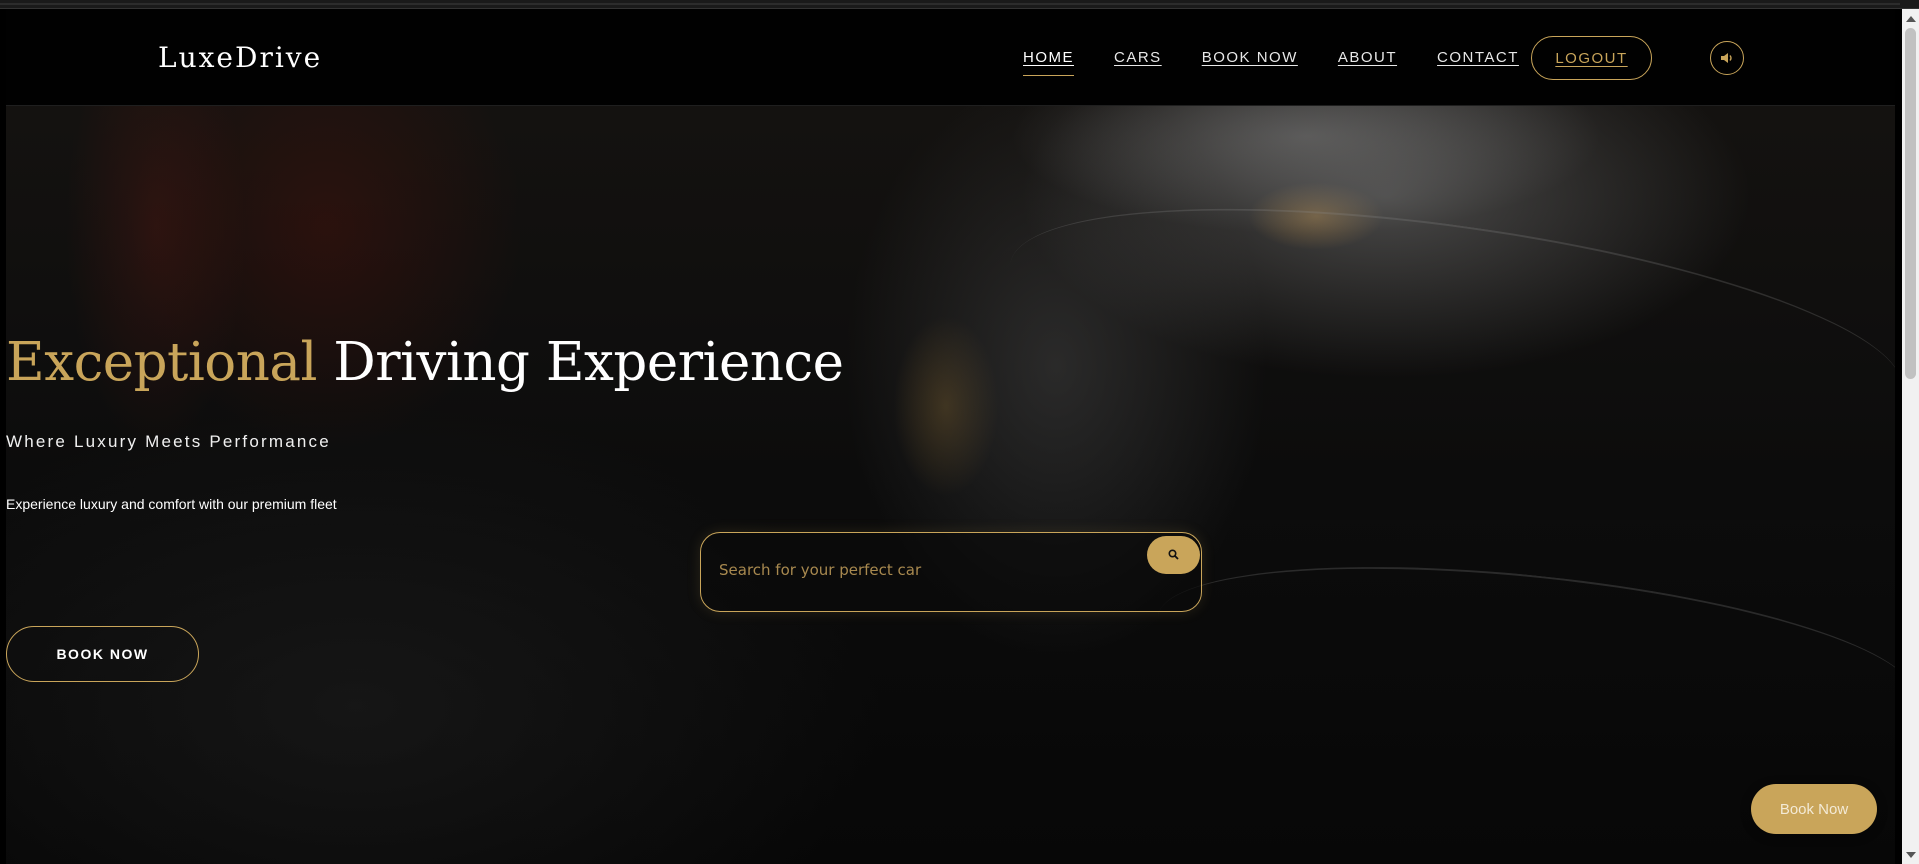  What do you see at coordinates (1138, 57) in the screenshot?
I see `nav-cars: CARS` at bounding box center [1138, 57].